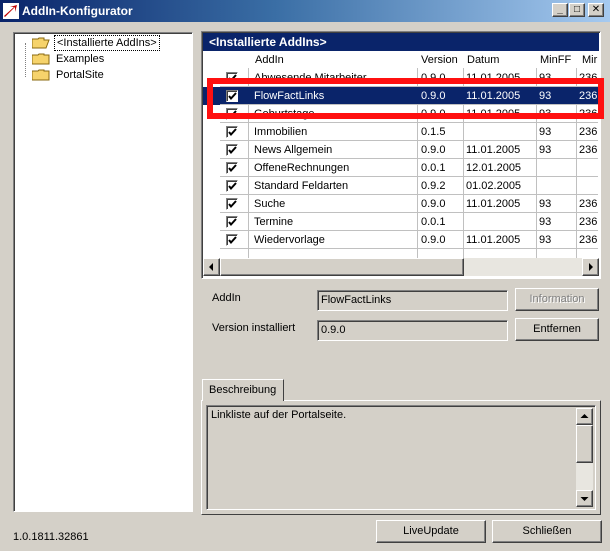 This screenshot has width=610, height=551. What do you see at coordinates (494, 186) in the screenshot?
I see `cell-date: 01.02.2005` at bounding box center [494, 186].